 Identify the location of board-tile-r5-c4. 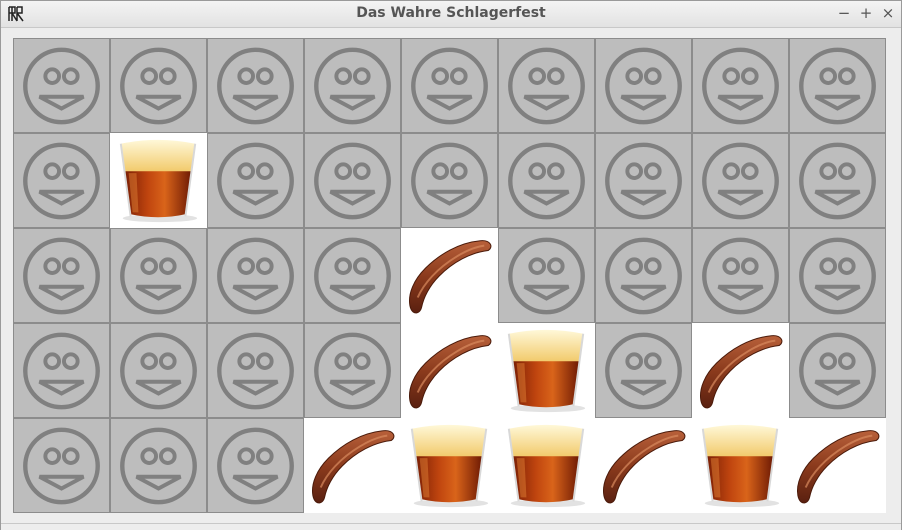
(352, 465).